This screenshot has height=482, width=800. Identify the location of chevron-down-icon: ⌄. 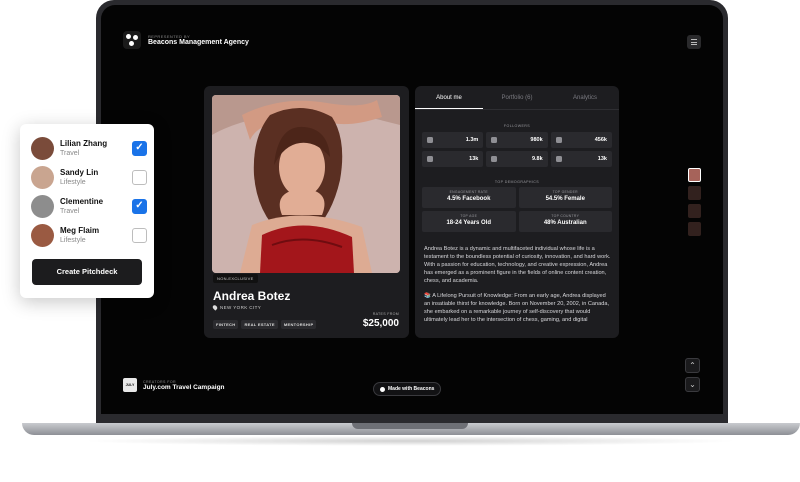
(692, 384).